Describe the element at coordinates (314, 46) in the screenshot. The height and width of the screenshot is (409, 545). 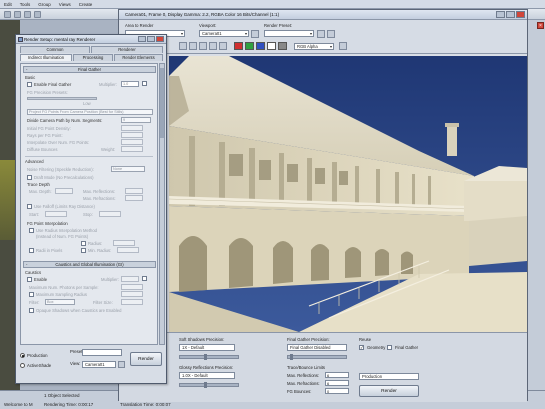
I see `channel-select: RGB Alpha` at that location.